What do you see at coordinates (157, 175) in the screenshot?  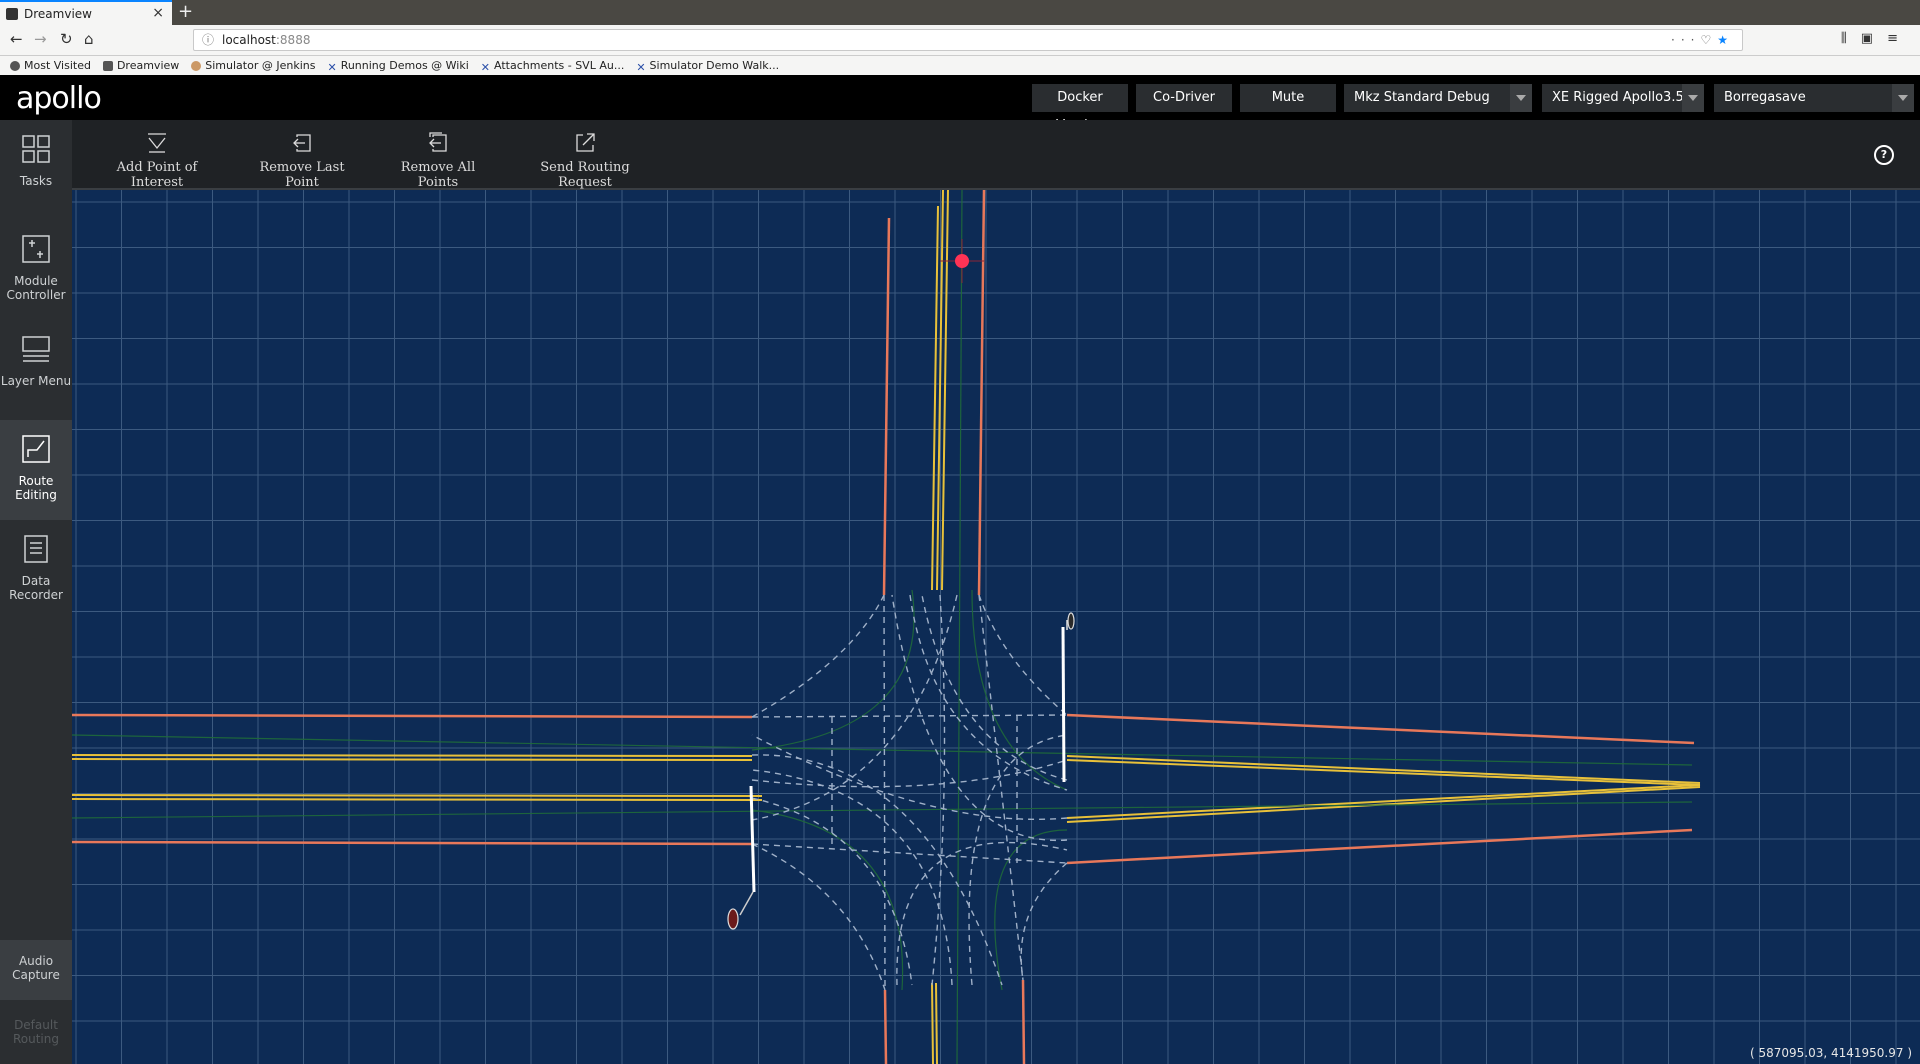 I see `add-poi-label: Add Point of Interest` at bounding box center [157, 175].